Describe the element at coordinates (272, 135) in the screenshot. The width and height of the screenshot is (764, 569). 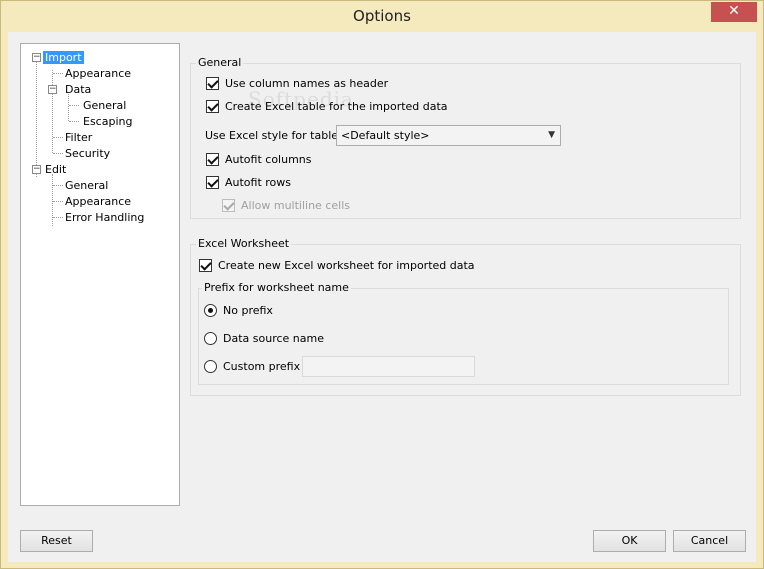
I see `excel-style-label: Use Excel style for table` at that location.